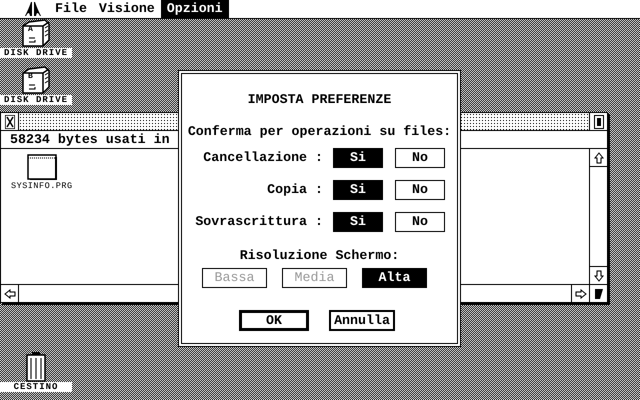  I want to click on option-label: Cancellazione :, so click(262, 158).